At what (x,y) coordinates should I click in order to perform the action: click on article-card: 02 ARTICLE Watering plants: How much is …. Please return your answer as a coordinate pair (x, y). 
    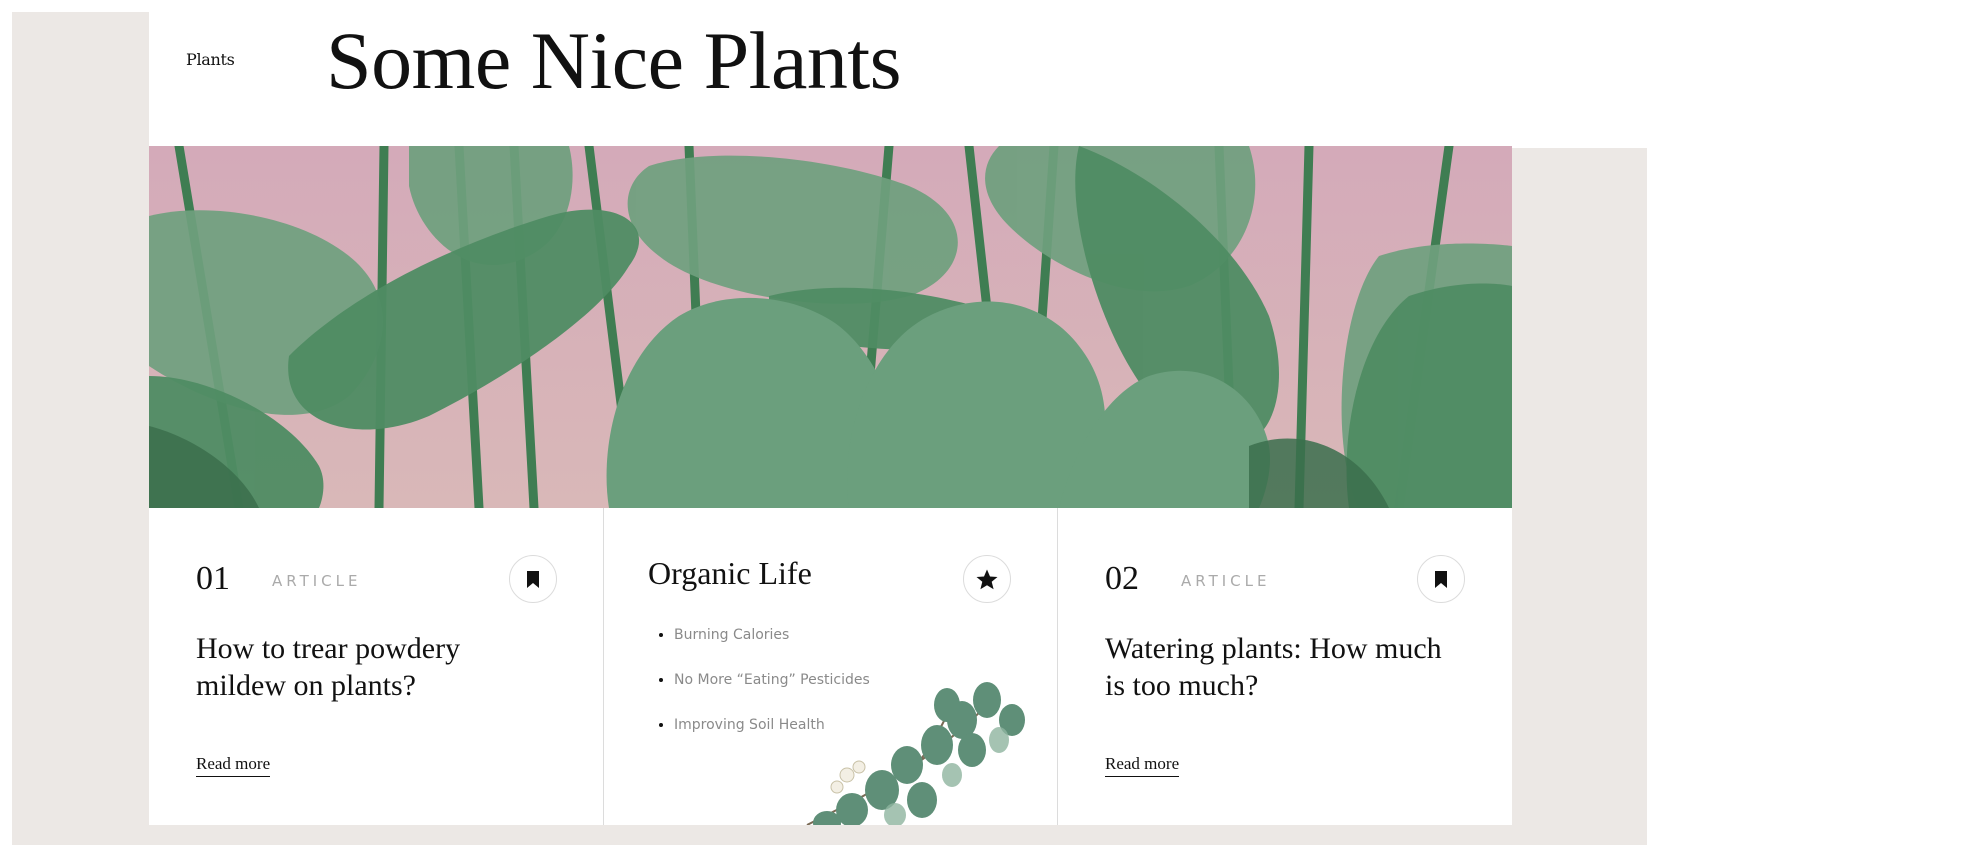
    Looking at the image, I should click on (1284, 666).